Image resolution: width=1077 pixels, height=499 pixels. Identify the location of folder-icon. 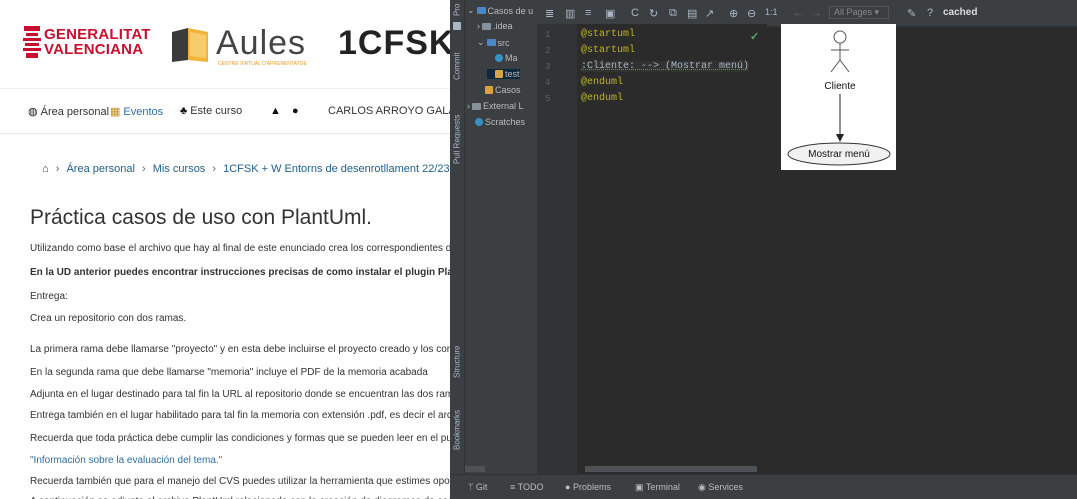
(486, 26).